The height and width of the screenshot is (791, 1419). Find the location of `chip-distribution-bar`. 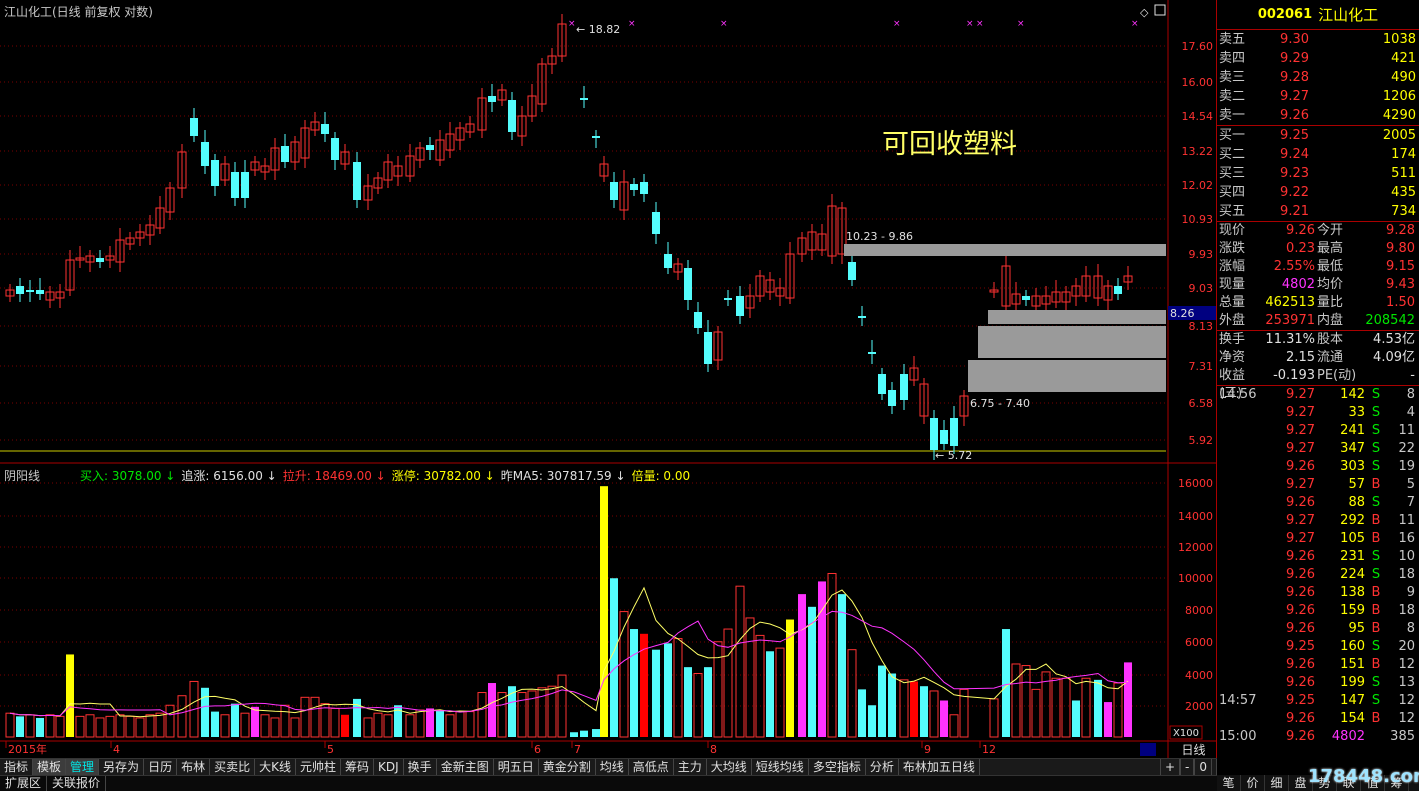

chip-distribution-bar is located at coordinates (1072, 342).